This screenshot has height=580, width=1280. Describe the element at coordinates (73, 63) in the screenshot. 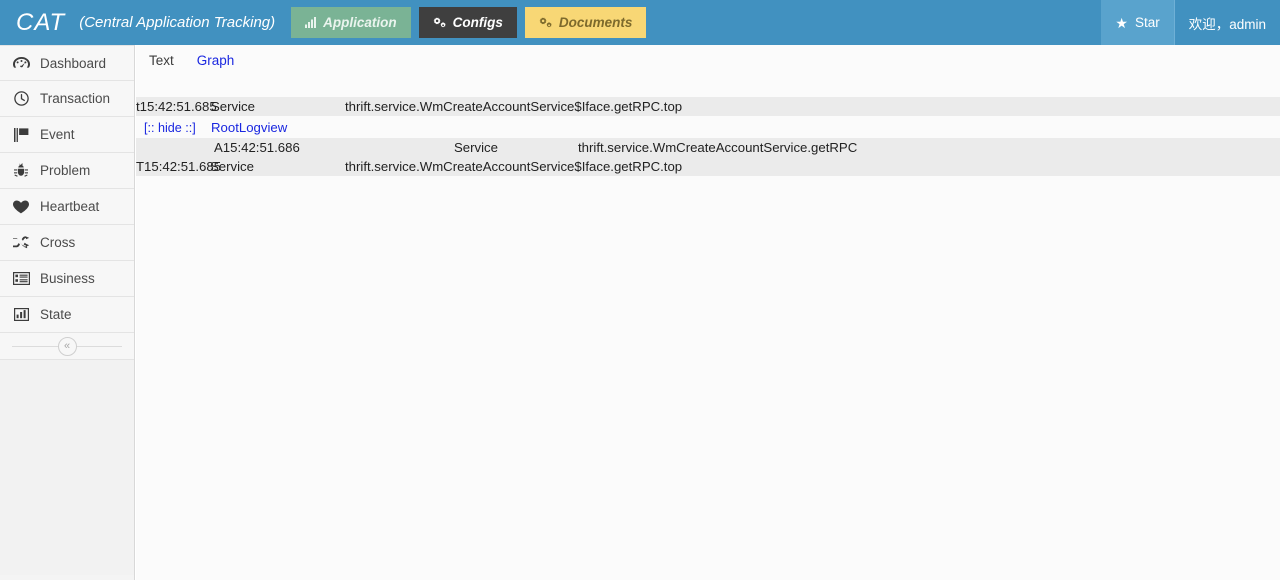

I see `sidebar-item-label: Dashboard` at that location.